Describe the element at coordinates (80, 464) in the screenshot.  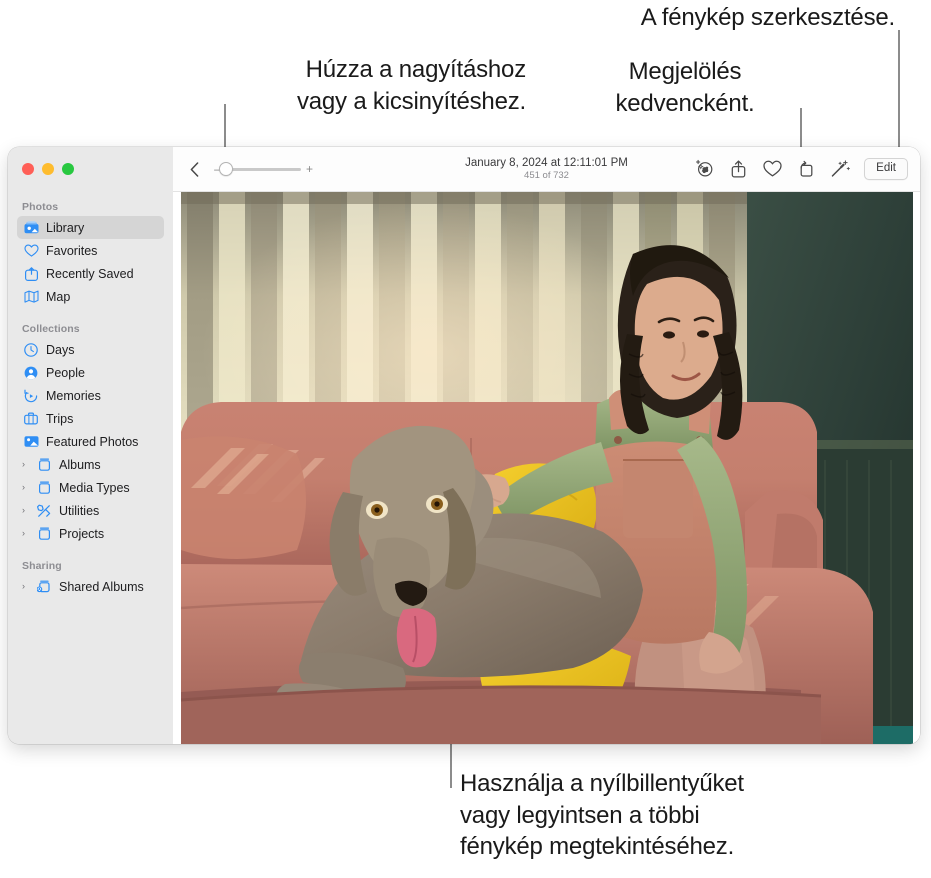
I see `sidebar-item-label: Albums` at that location.